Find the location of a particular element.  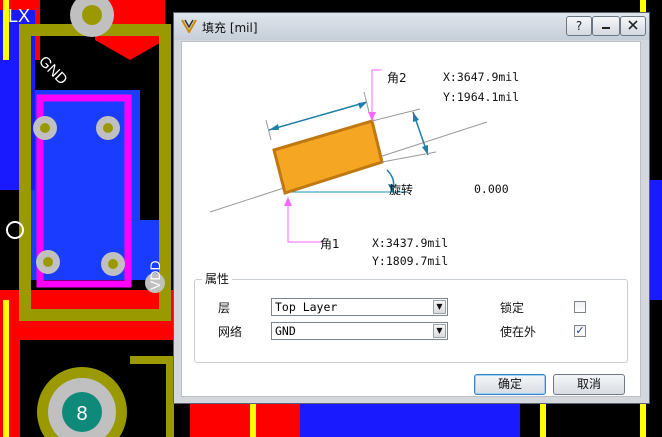

layer-select-value: Top Layer is located at coordinates (306, 307).